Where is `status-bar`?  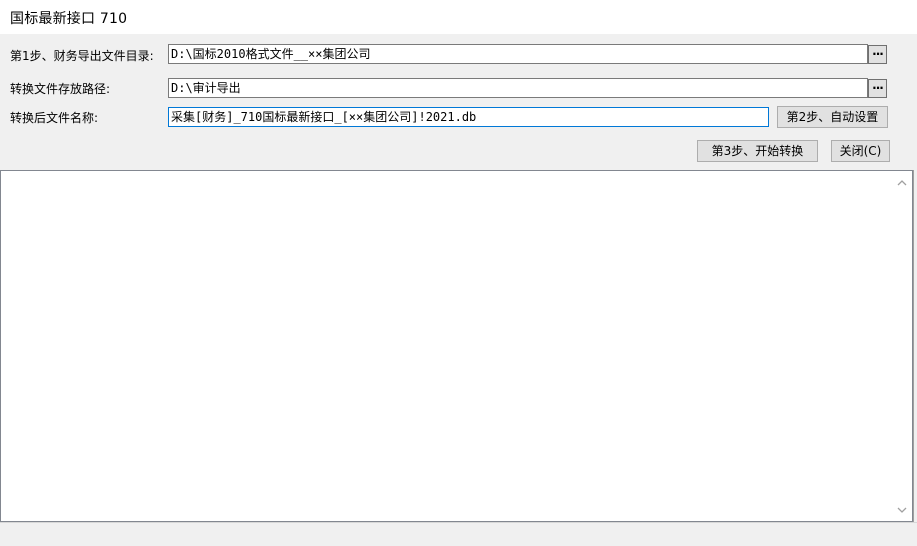
status-bar is located at coordinates (458, 534).